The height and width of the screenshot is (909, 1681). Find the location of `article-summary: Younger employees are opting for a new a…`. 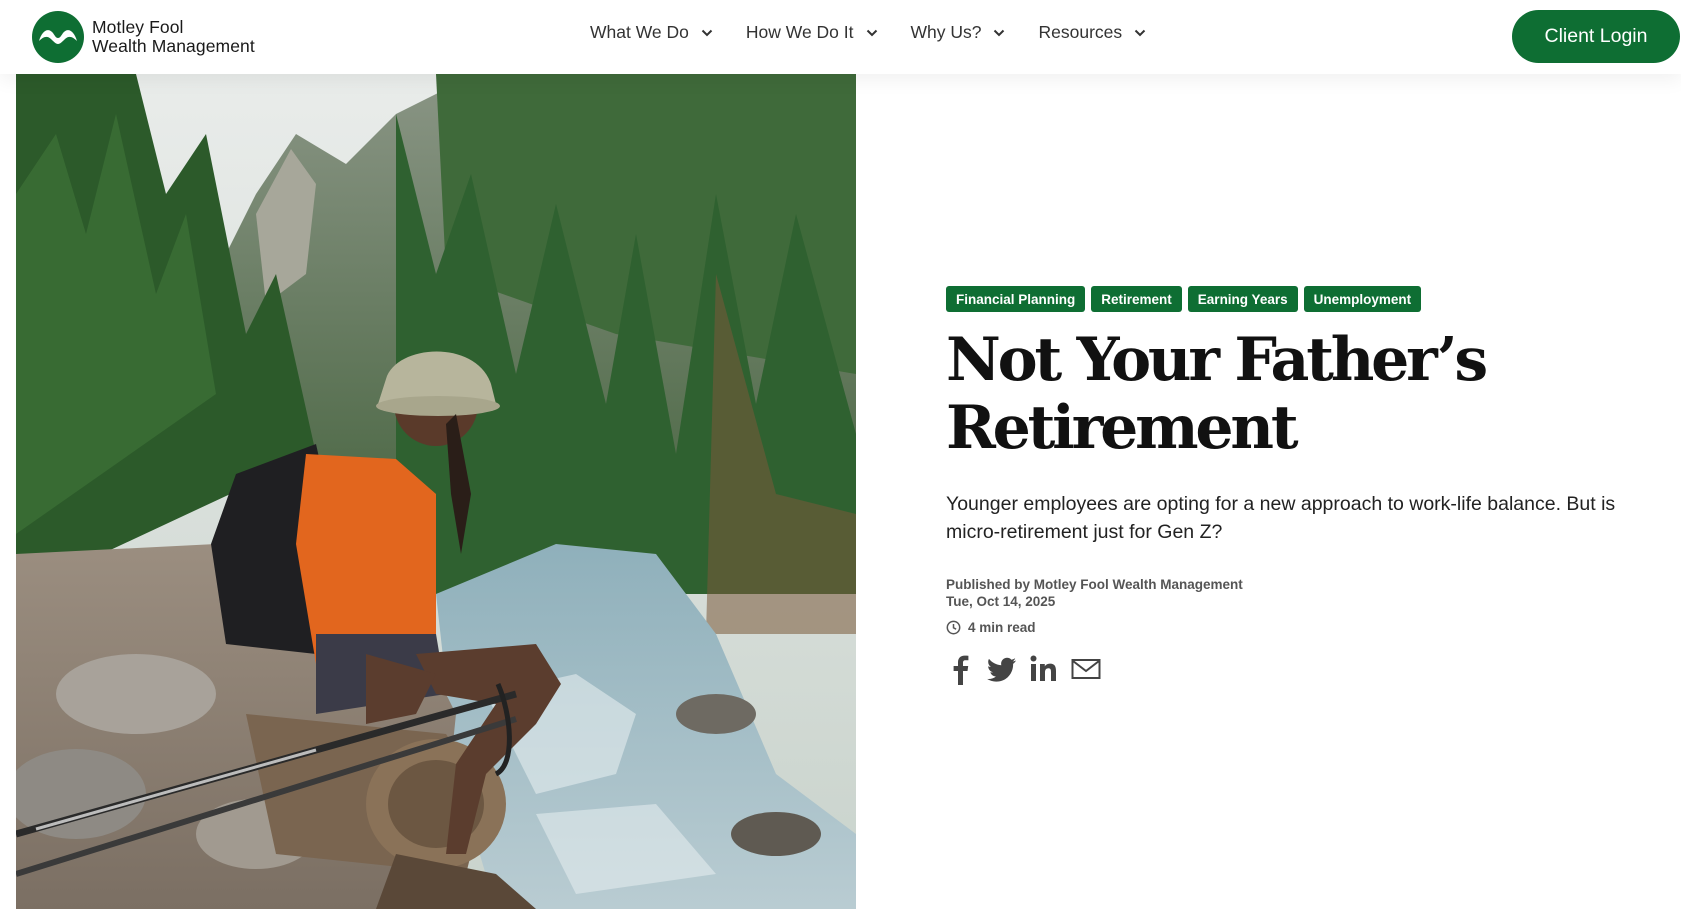

article-summary: Younger employees are opting for a new a… is located at coordinates (1281, 518).